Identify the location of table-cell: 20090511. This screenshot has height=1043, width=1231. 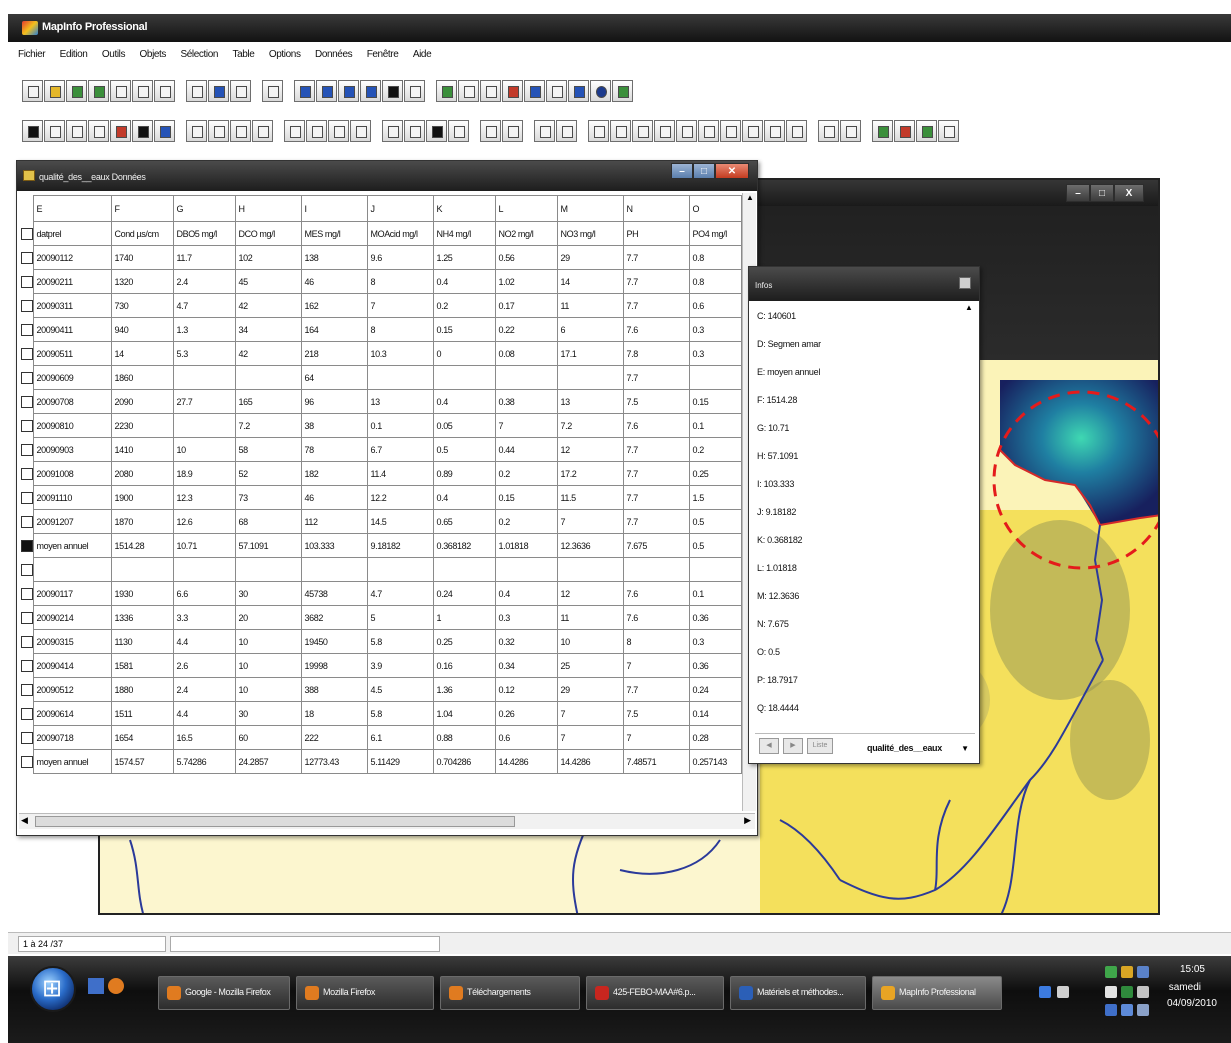
(72, 353).